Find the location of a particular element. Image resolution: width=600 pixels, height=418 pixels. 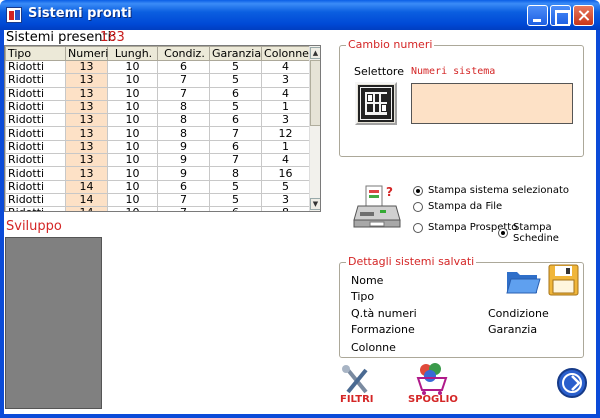

close-button is located at coordinates (583, 15).